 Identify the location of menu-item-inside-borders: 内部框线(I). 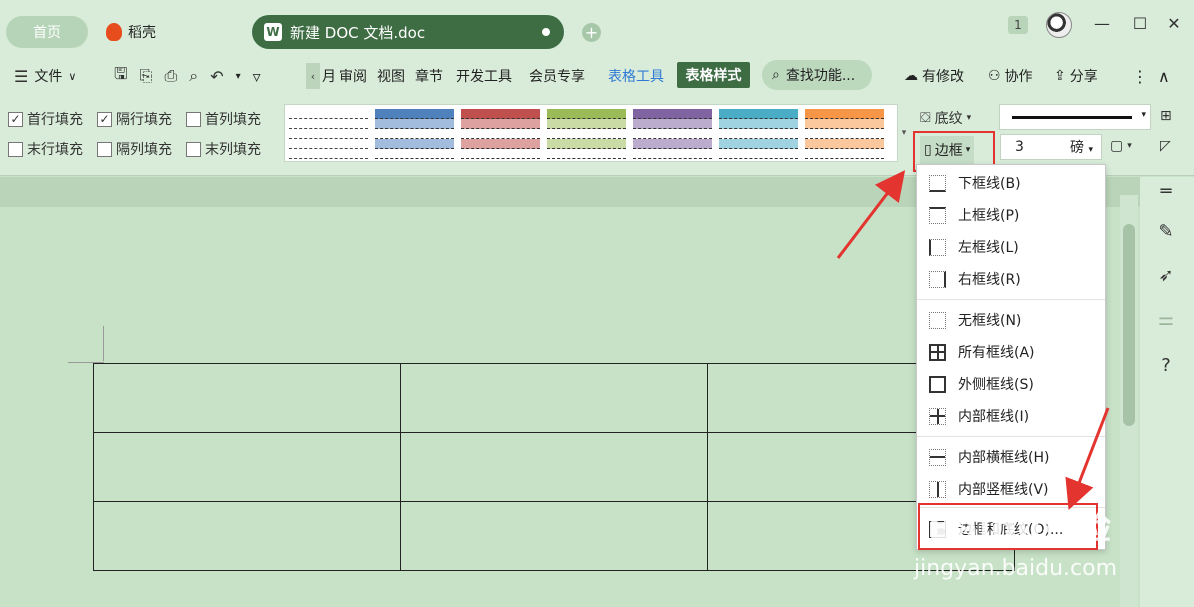
(1011, 416).